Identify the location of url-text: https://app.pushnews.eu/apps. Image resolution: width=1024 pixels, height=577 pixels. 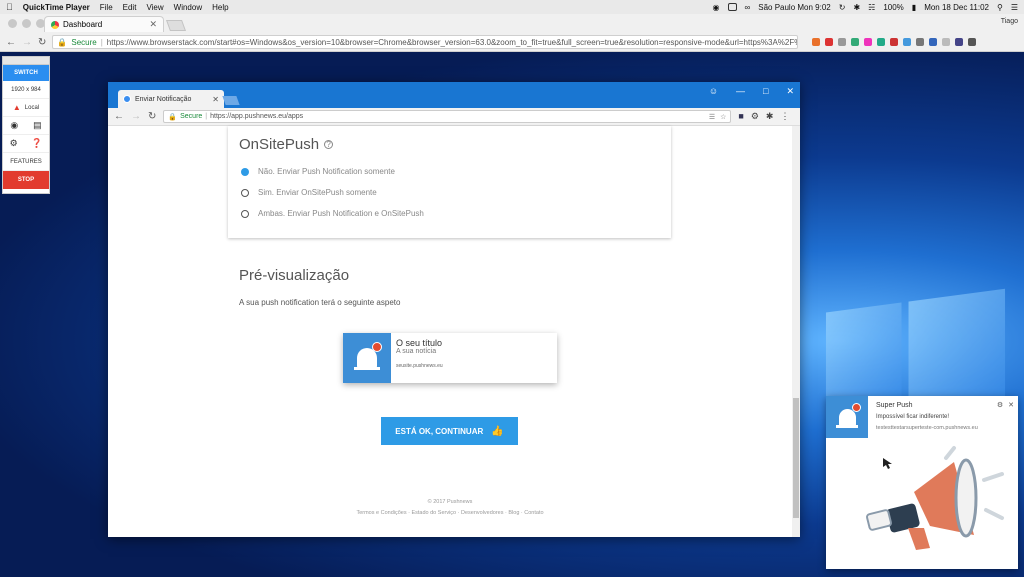
(256, 116).